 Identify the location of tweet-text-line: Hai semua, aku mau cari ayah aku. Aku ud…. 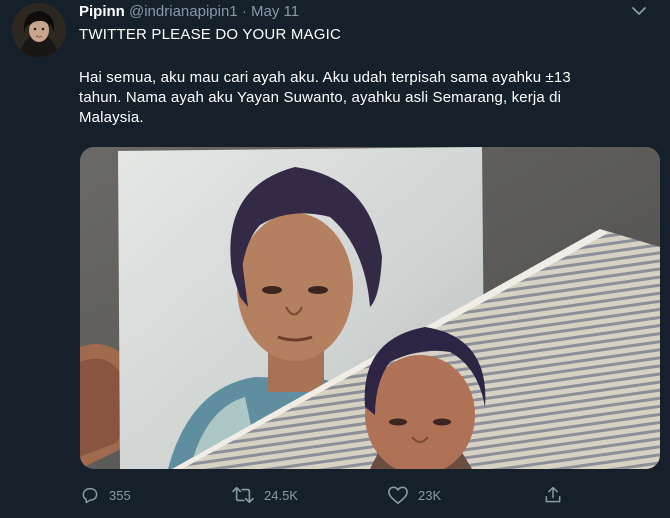
(325, 77).